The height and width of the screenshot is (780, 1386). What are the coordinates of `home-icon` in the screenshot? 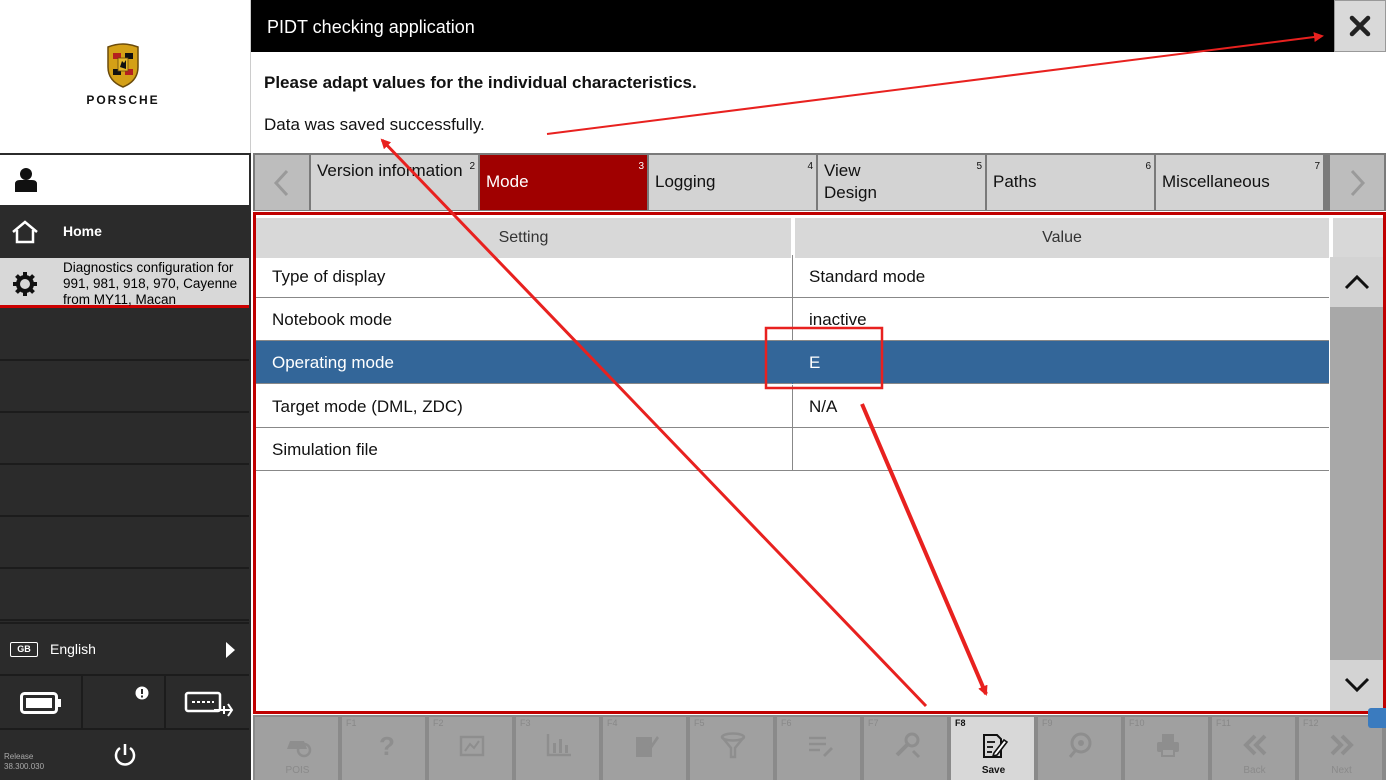 It's located at (25, 232).